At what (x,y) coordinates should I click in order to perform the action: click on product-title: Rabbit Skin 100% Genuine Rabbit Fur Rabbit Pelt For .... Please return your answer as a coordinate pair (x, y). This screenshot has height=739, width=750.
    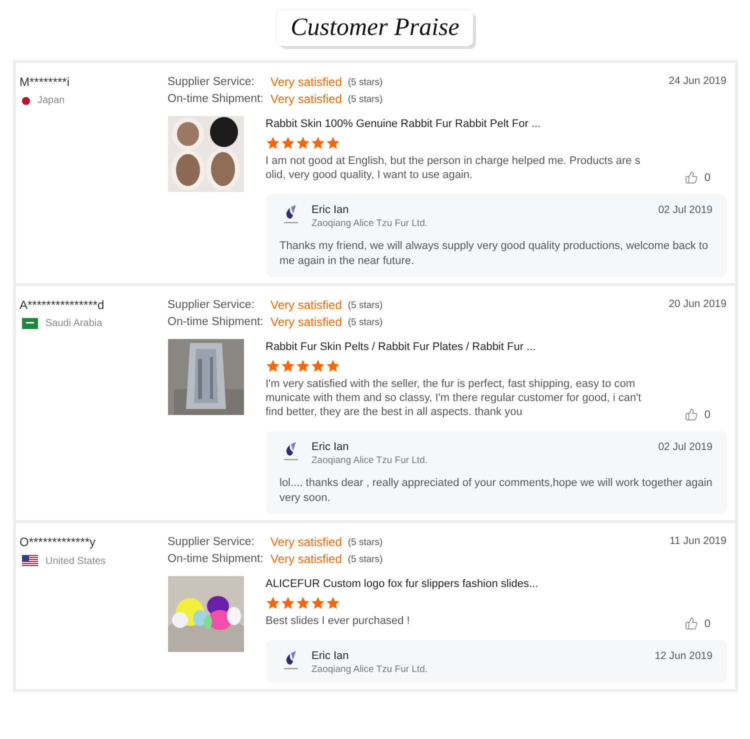
    Looking at the image, I should click on (496, 124).